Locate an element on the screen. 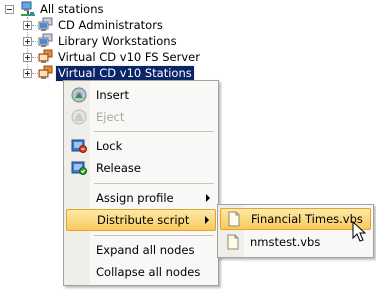  submenu-item-label: nmstest.vbs is located at coordinates (285, 242).